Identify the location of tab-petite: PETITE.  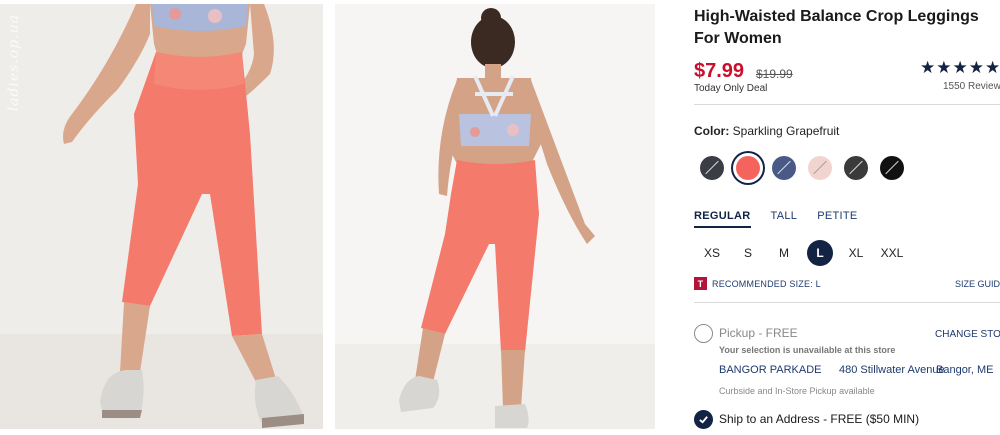
(837, 219).